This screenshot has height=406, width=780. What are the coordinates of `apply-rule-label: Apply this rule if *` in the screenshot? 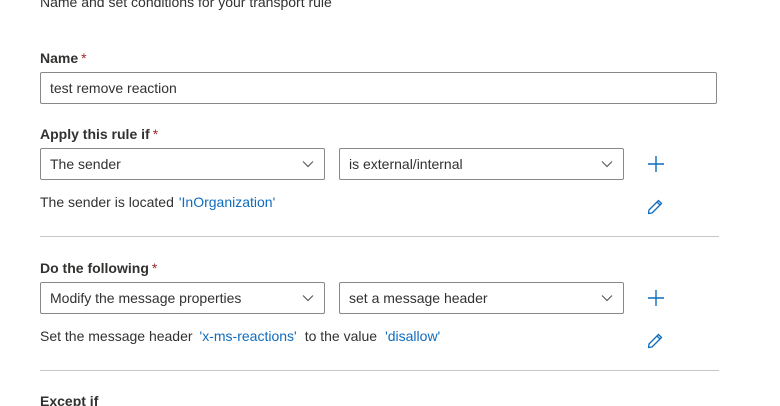 It's located at (99, 134).